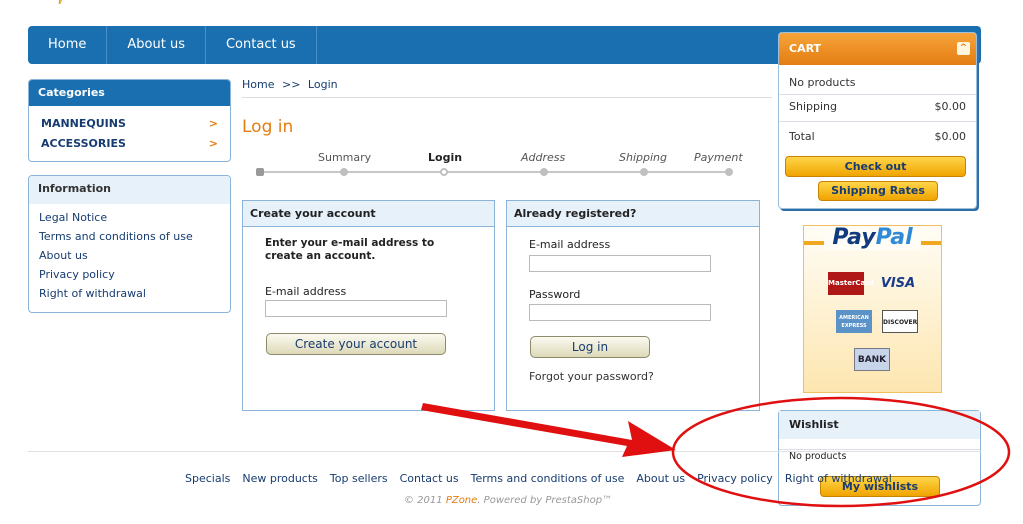 This screenshot has width=1023, height=524. What do you see at coordinates (898, 283) in the screenshot?
I see `visa-icon: VISA` at bounding box center [898, 283].